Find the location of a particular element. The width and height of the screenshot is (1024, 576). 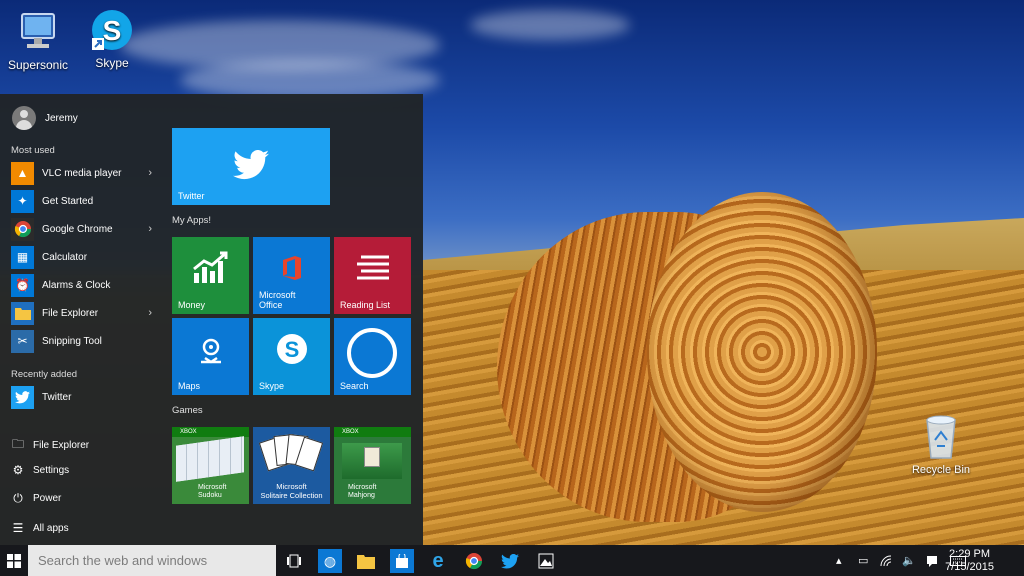

app-google-chrome: Google Chrome › is located at coordinates (83, 229).